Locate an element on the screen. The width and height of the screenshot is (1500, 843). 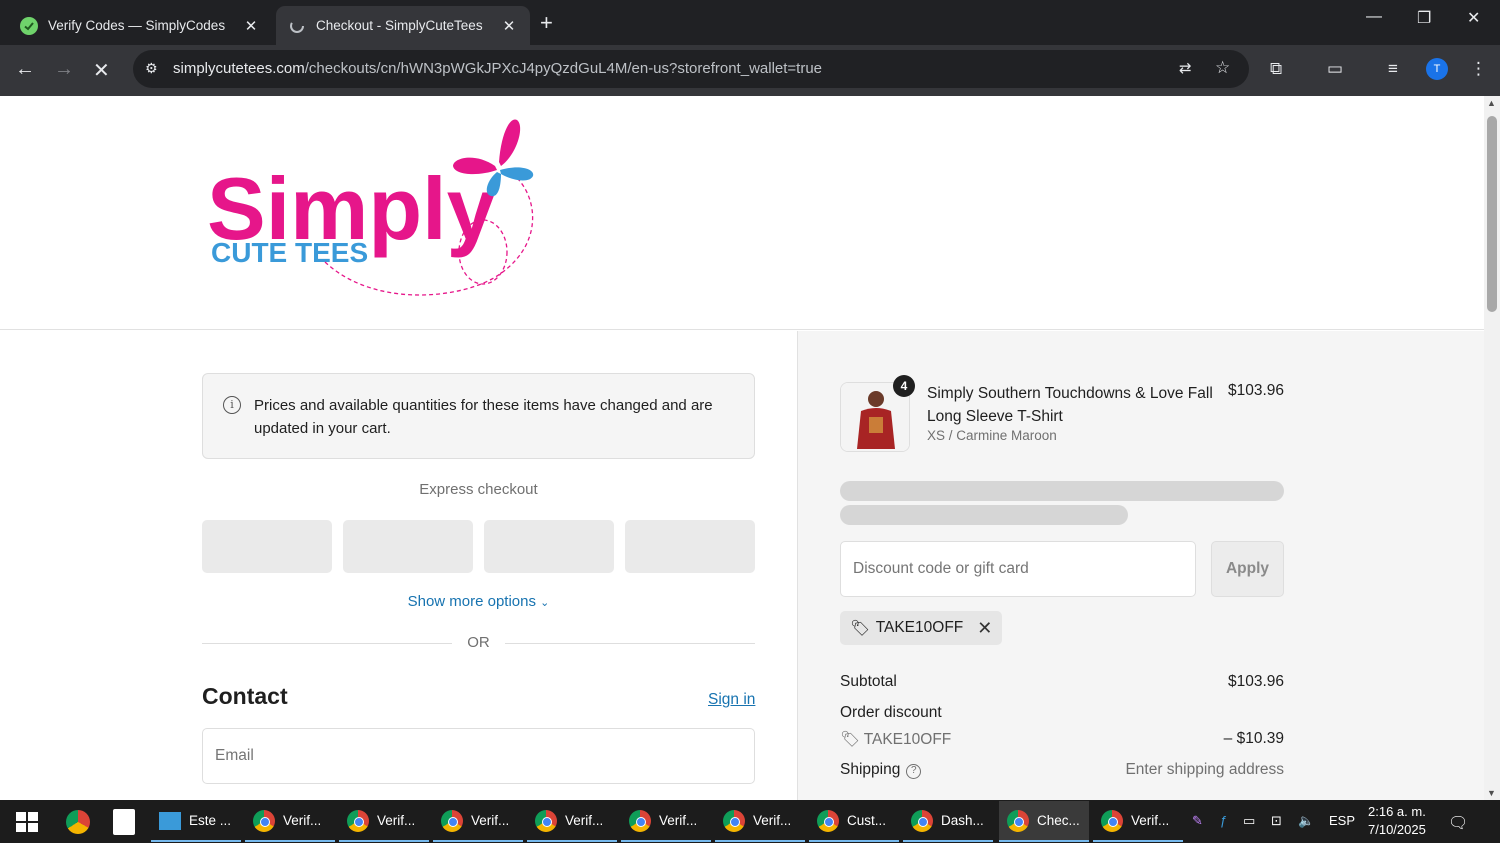
remove-discount-icon: ✕ is located at coordinates (984, 628).